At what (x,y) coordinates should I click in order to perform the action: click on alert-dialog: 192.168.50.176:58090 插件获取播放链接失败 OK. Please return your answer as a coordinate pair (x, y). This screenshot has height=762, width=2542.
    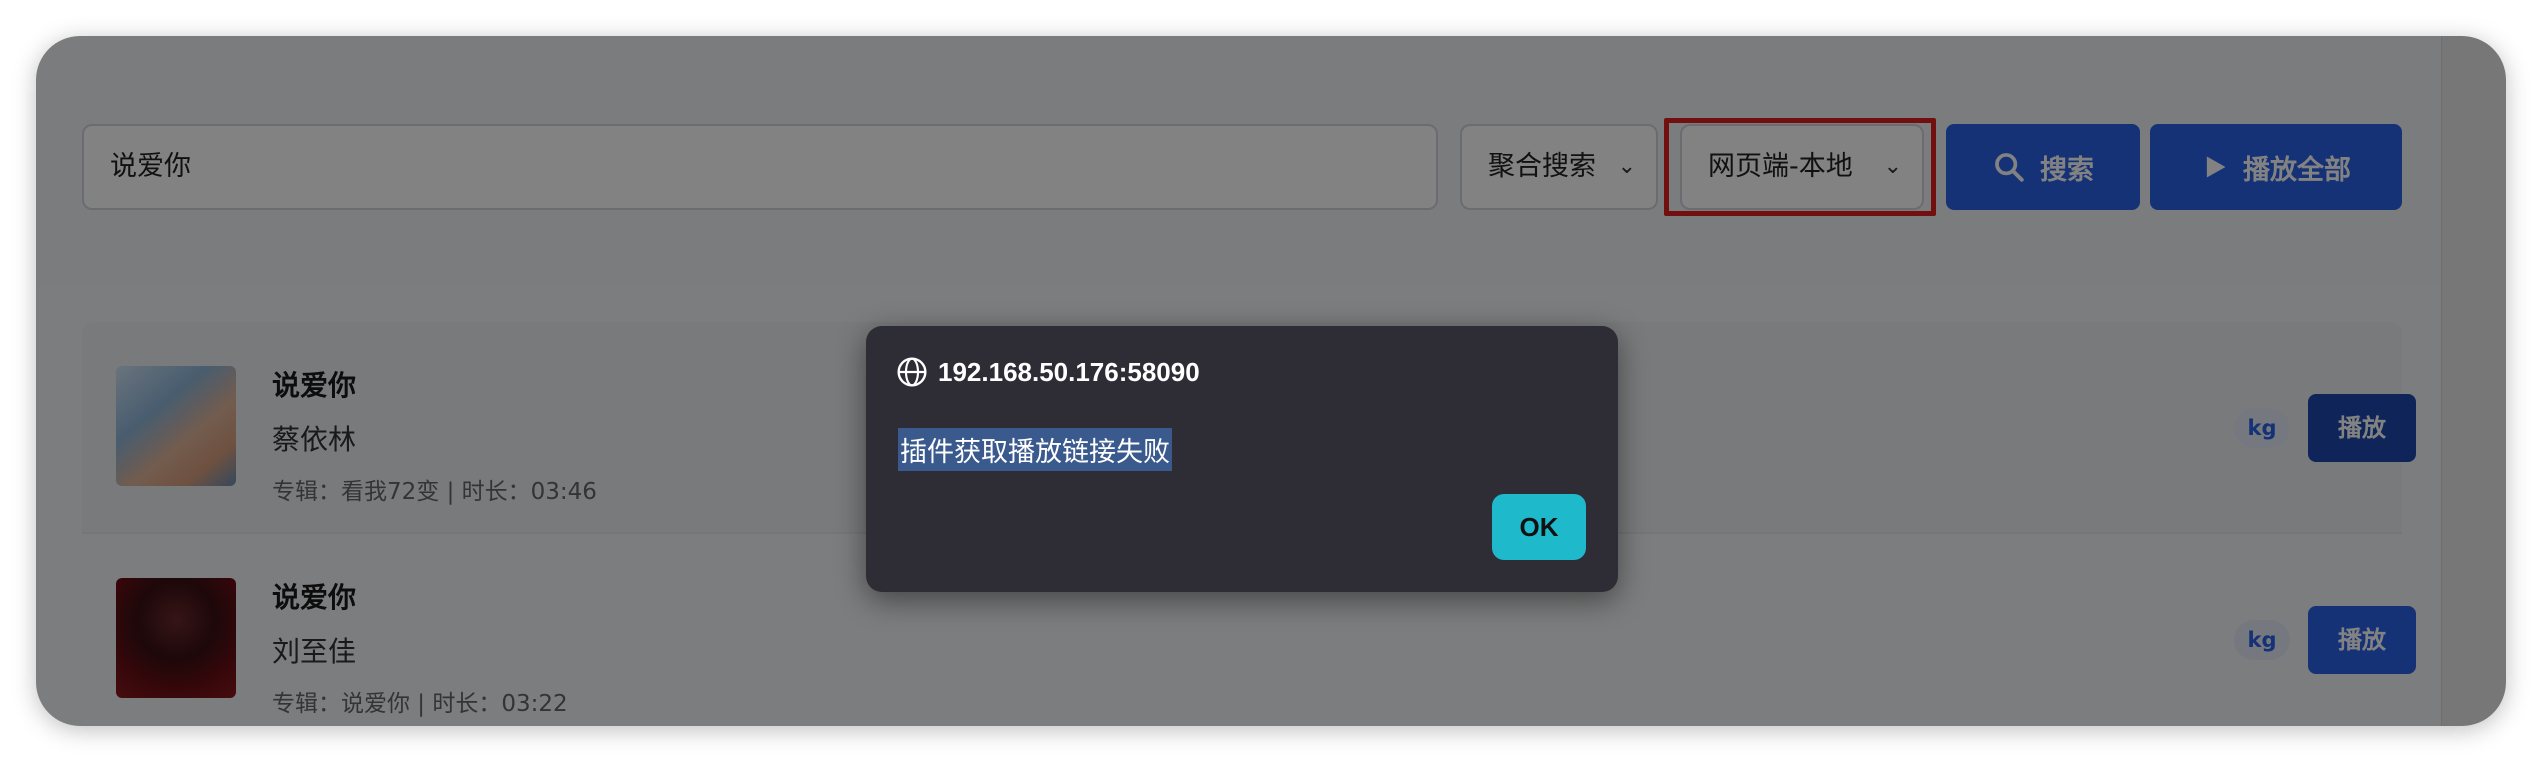
    Looking at the image, I should click on (1242, 459).